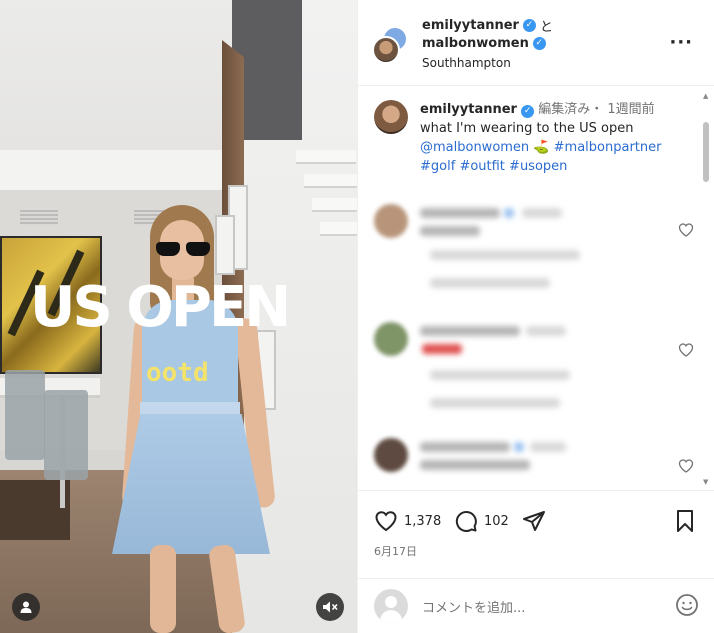 The width and height of the screenshot is (714, 633). Describe the element at coordinates (386, 521) in the screenshot. I see `like-heart-icon` at that location.